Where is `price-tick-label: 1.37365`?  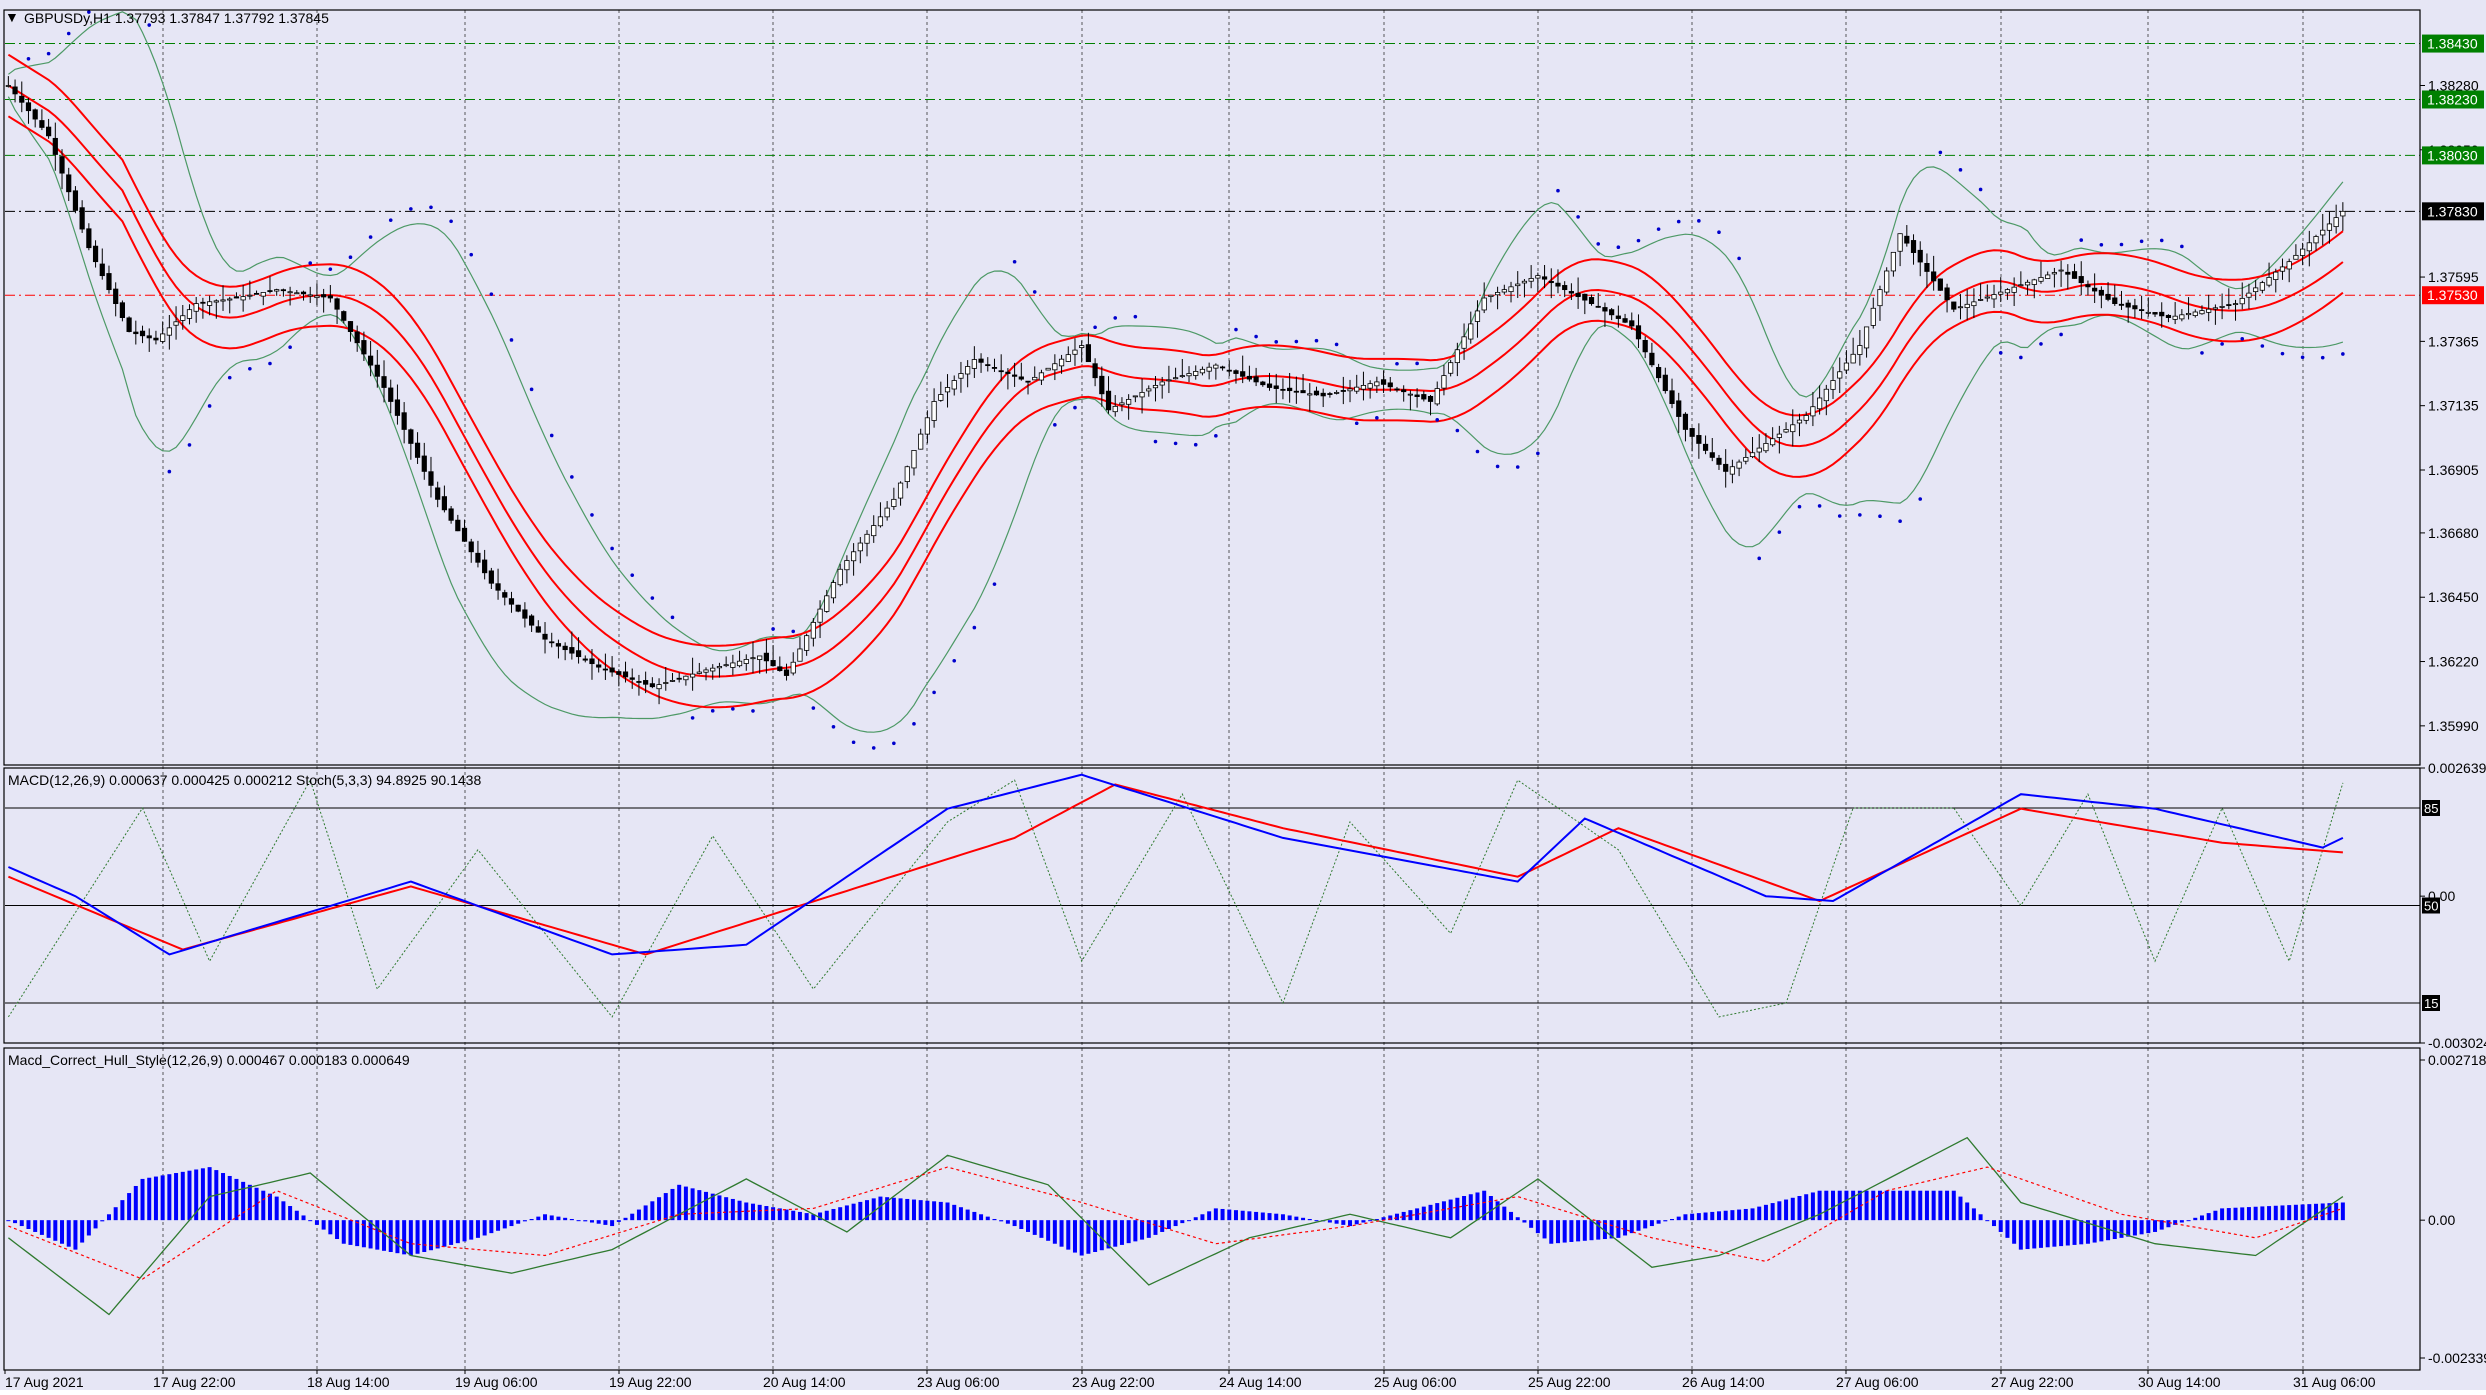 price-tick-label: 1.37365 is located at coordinates (2453, 341).